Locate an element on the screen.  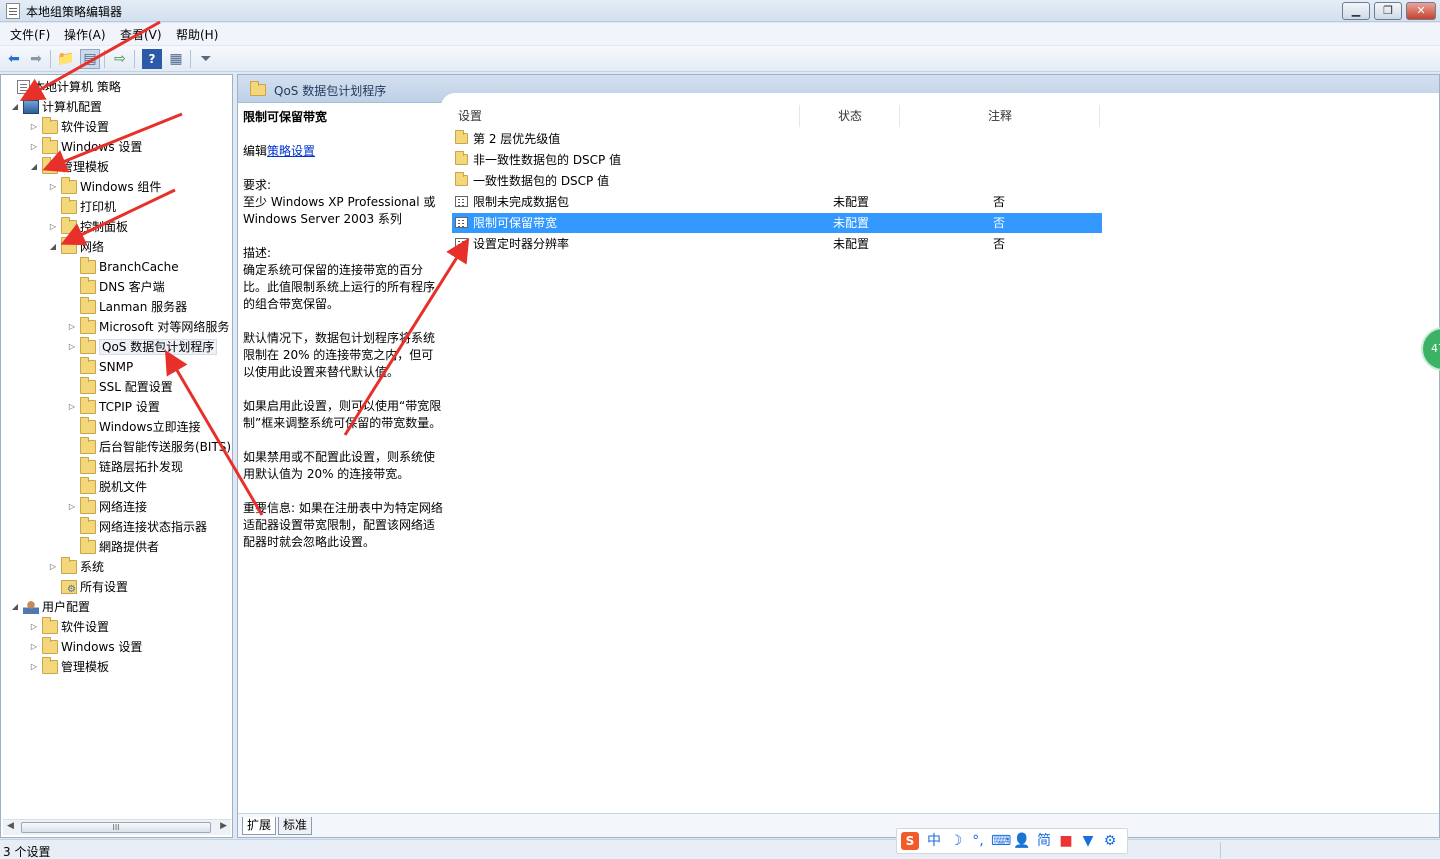
description-paragraph: 如果启用此设置，则可以使用“带宽限制”框来调整系统可保留的带宽数量。 is located at coordinates (342, 414).